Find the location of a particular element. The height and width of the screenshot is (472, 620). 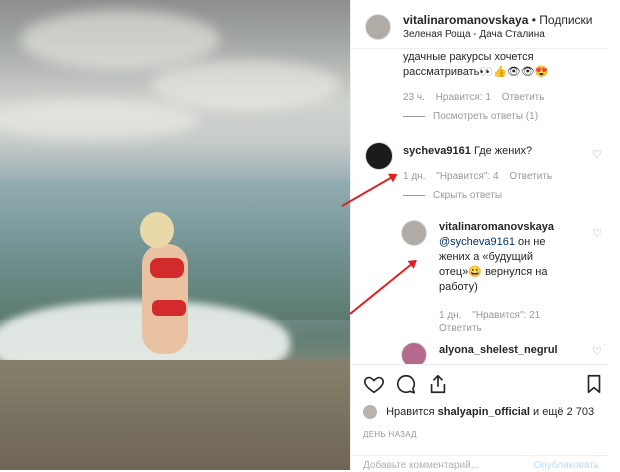

author-line: vitalinaromanovskaya • Подписки is located at coordinates (498, 20).